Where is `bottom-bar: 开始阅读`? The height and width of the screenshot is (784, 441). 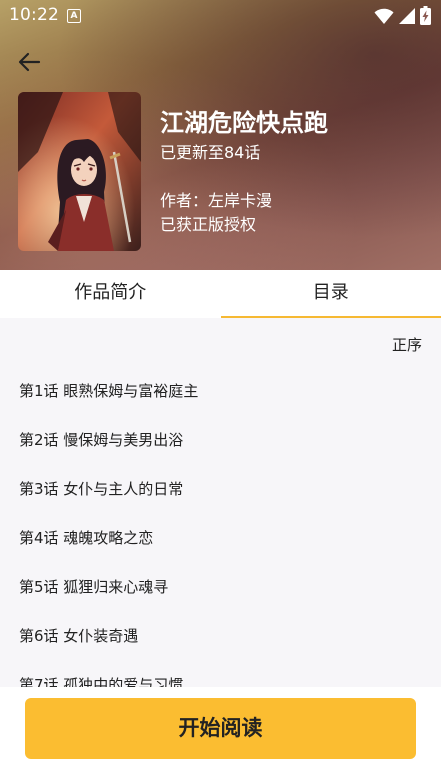 bottom-bar: 开始阅读 is located at coordinates (220, 735).